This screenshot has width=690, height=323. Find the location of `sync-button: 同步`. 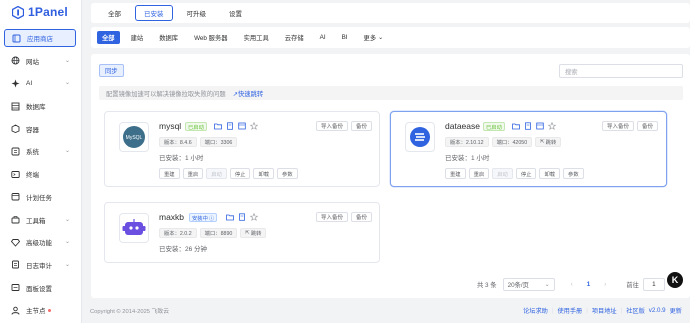

sync-button: 同步 is located at coordinates (111, 70).